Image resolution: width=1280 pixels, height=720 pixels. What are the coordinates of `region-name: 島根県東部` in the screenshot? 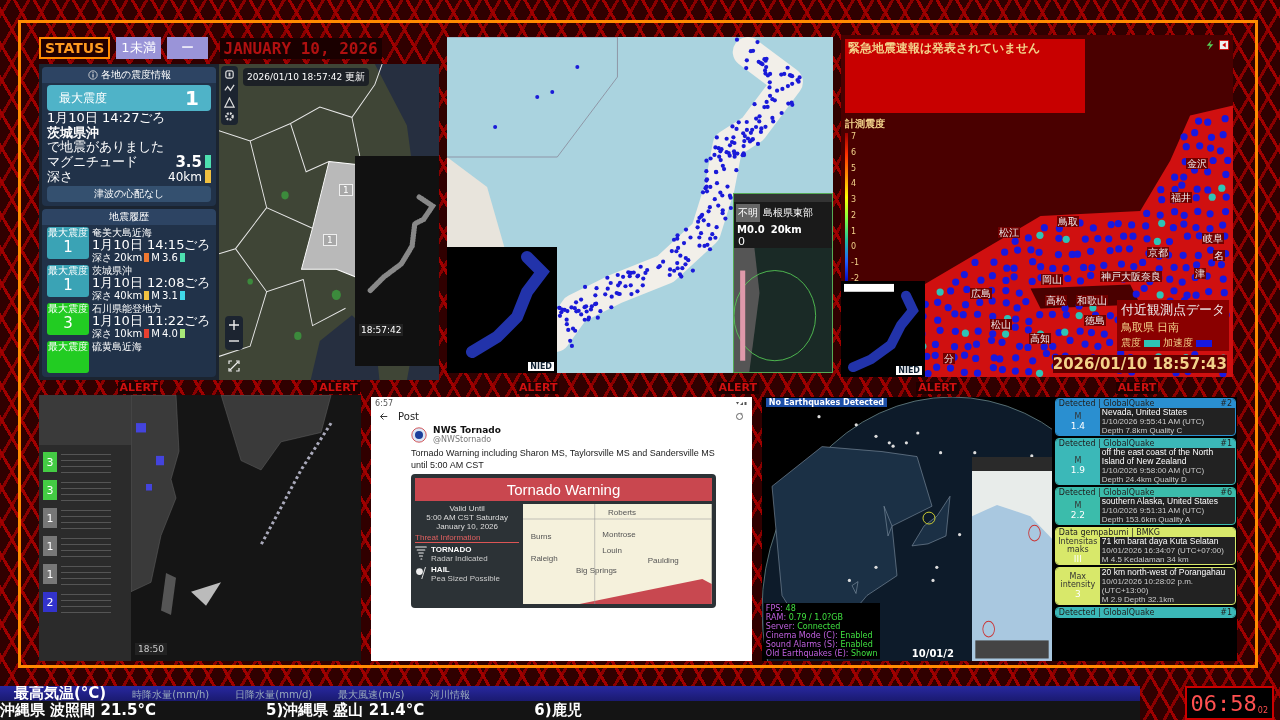 It's located at (788, 213).